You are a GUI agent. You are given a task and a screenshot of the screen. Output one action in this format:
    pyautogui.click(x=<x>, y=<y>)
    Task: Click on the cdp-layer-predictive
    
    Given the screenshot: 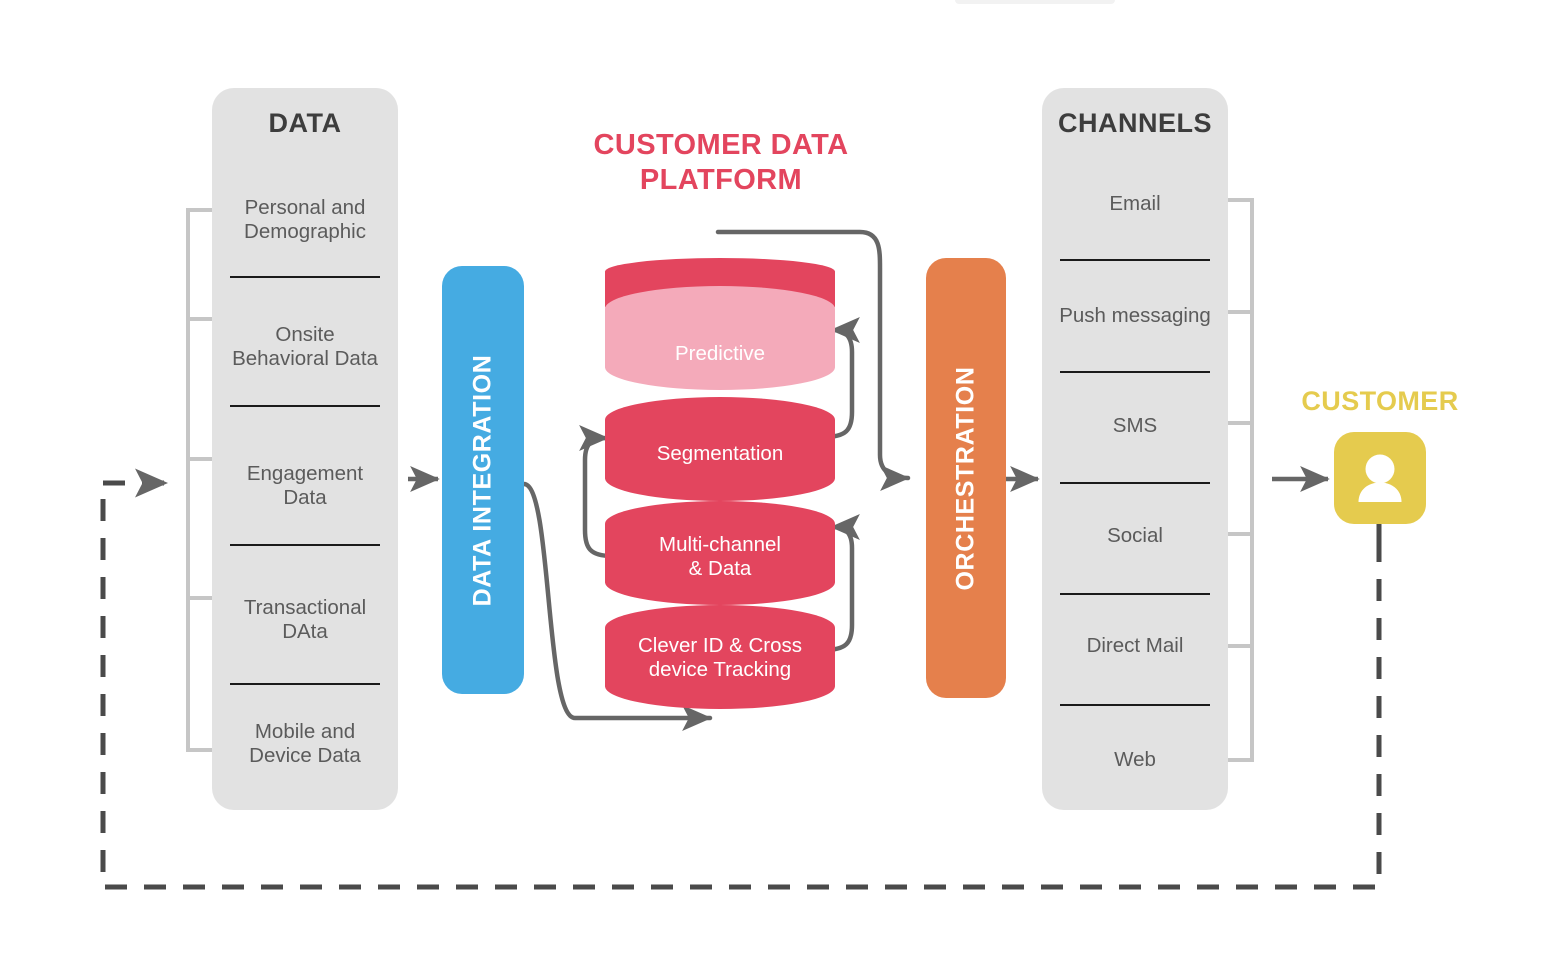 What is the action you would take?
    pyautogui.click(x=720, y=338)
    